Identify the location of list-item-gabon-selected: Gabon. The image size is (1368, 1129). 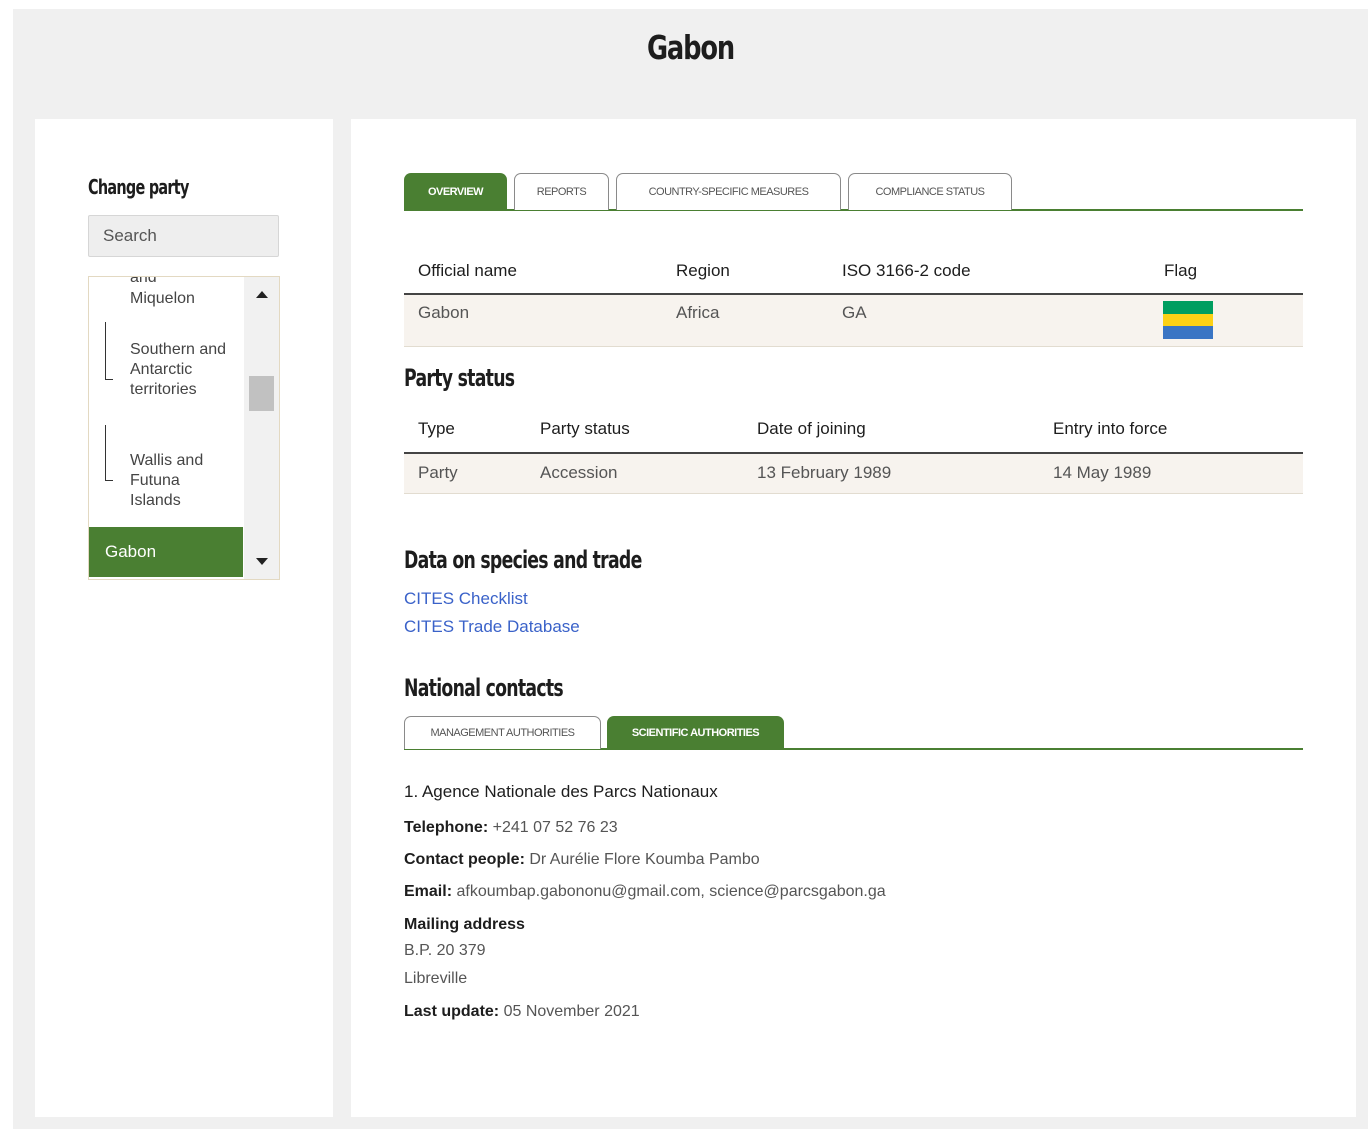
(166, 552).